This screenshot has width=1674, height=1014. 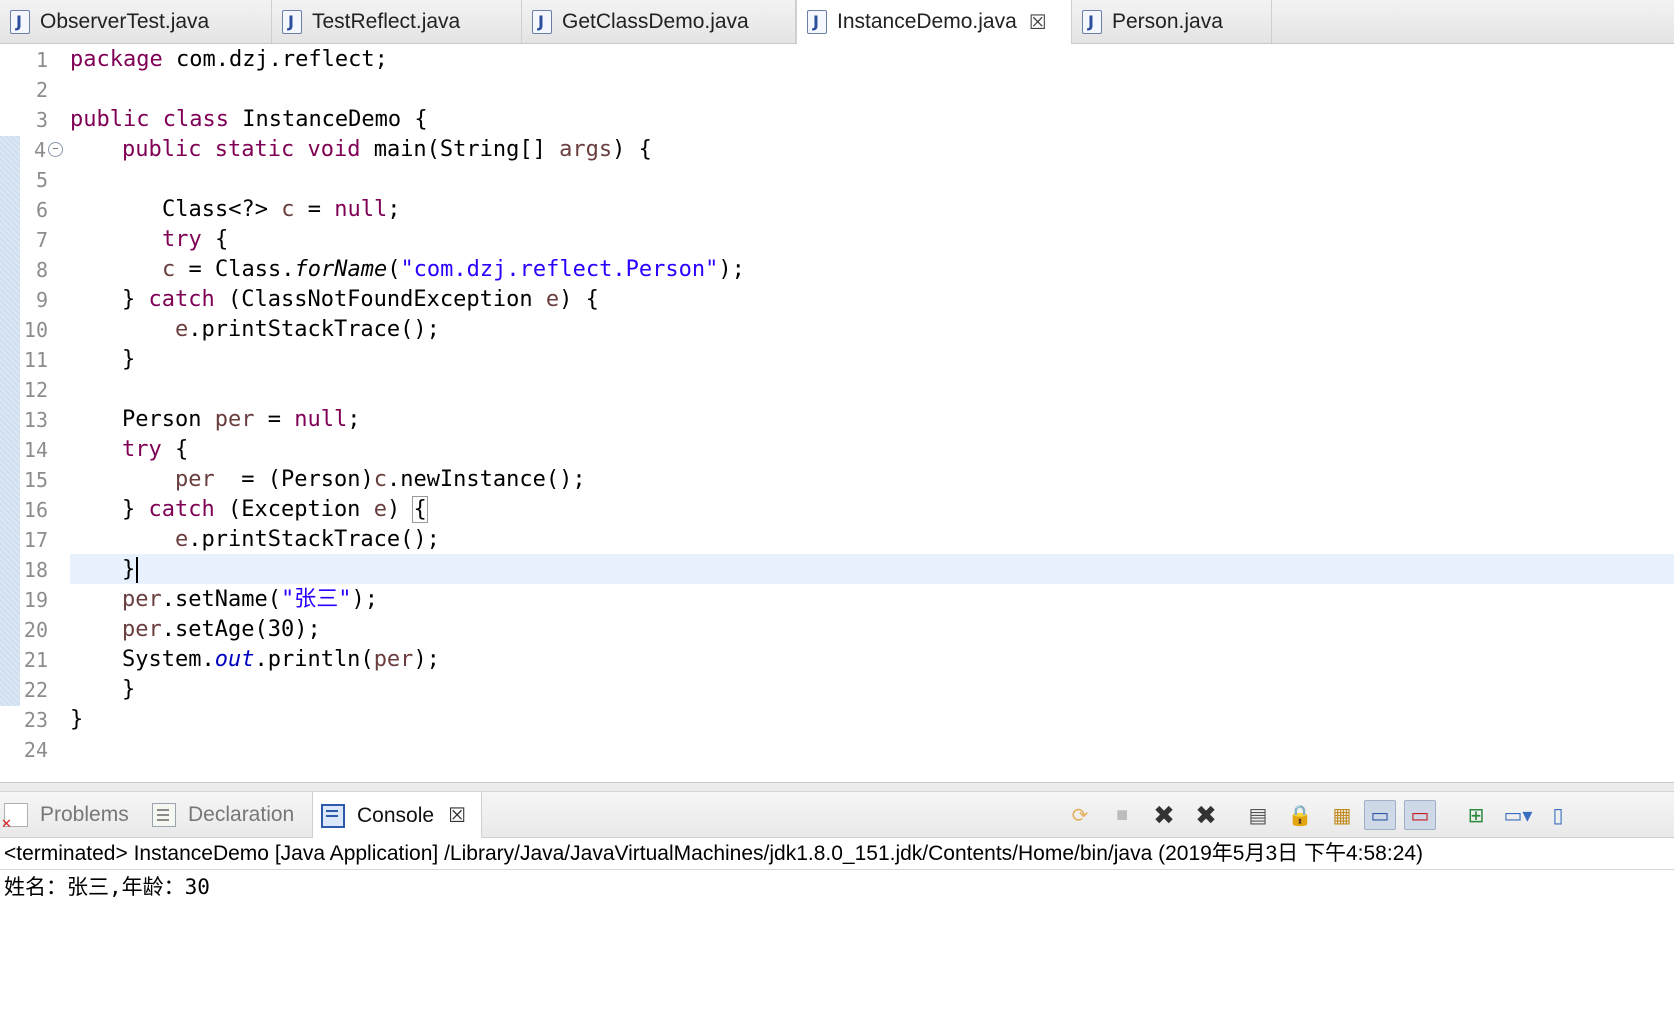 What do you see at coordinates (84, 814) in the screenshot?
I see `tab-label: Problems` at bounding box center [84, 814].